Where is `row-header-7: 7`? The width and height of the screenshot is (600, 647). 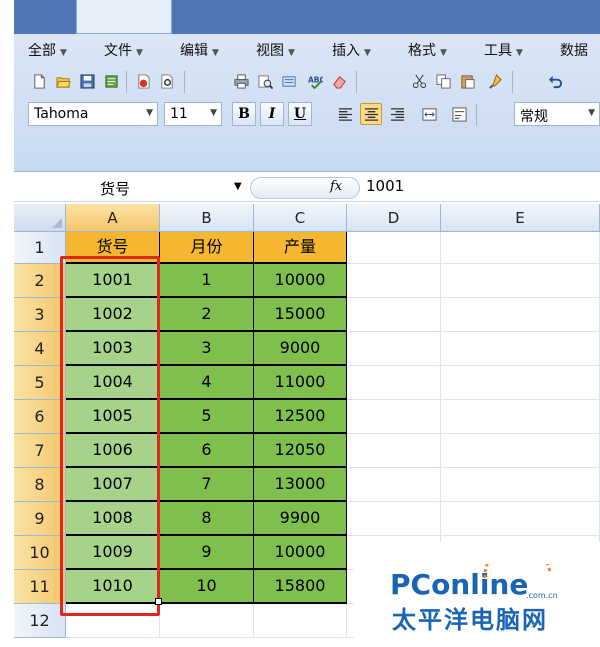
row-header-7: 7 is located at coordinates (40, 451).